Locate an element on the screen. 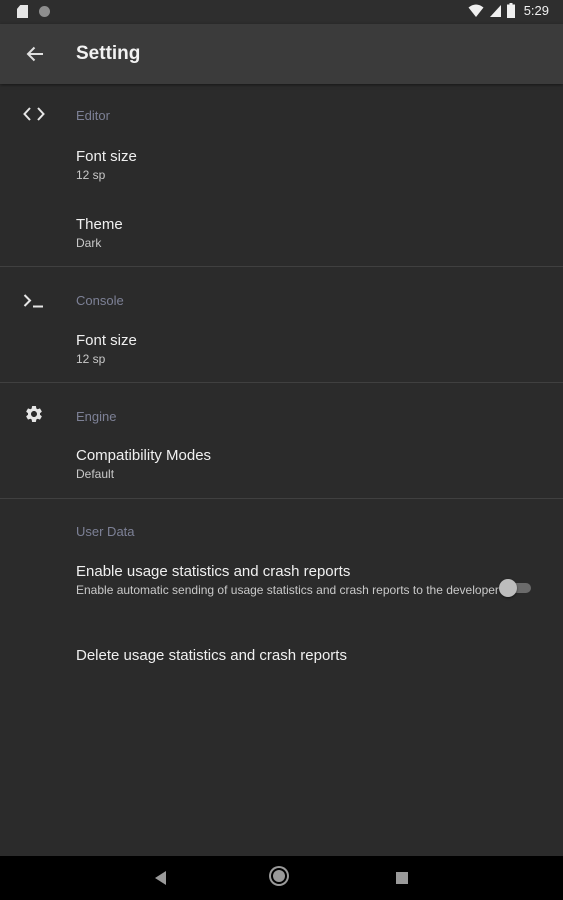  section-console: Console Font size 12 sp is located at coordinates (281, 325).